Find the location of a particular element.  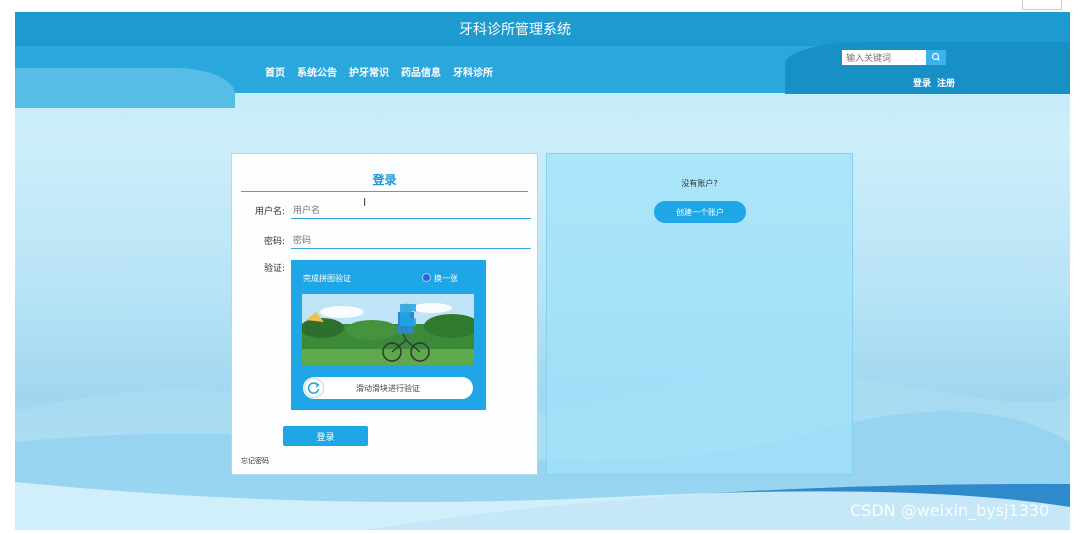

nav-dental-care: 护牙常识 is located at coordinates (369, 71).